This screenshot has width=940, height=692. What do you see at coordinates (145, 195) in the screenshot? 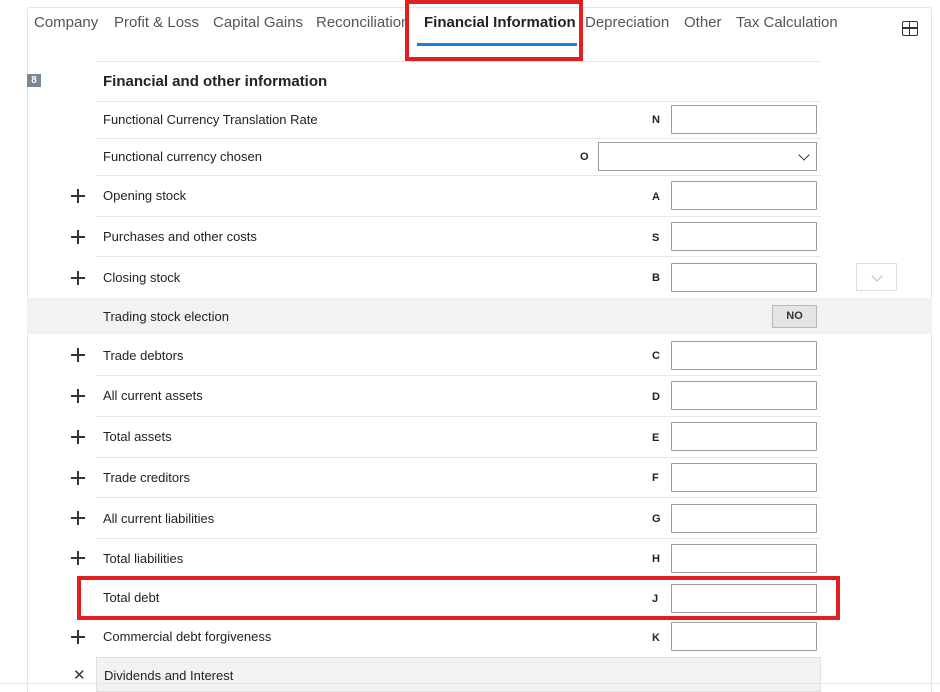
I see `opening-stock-label: Opening stock` at bounding box center [145, 195].